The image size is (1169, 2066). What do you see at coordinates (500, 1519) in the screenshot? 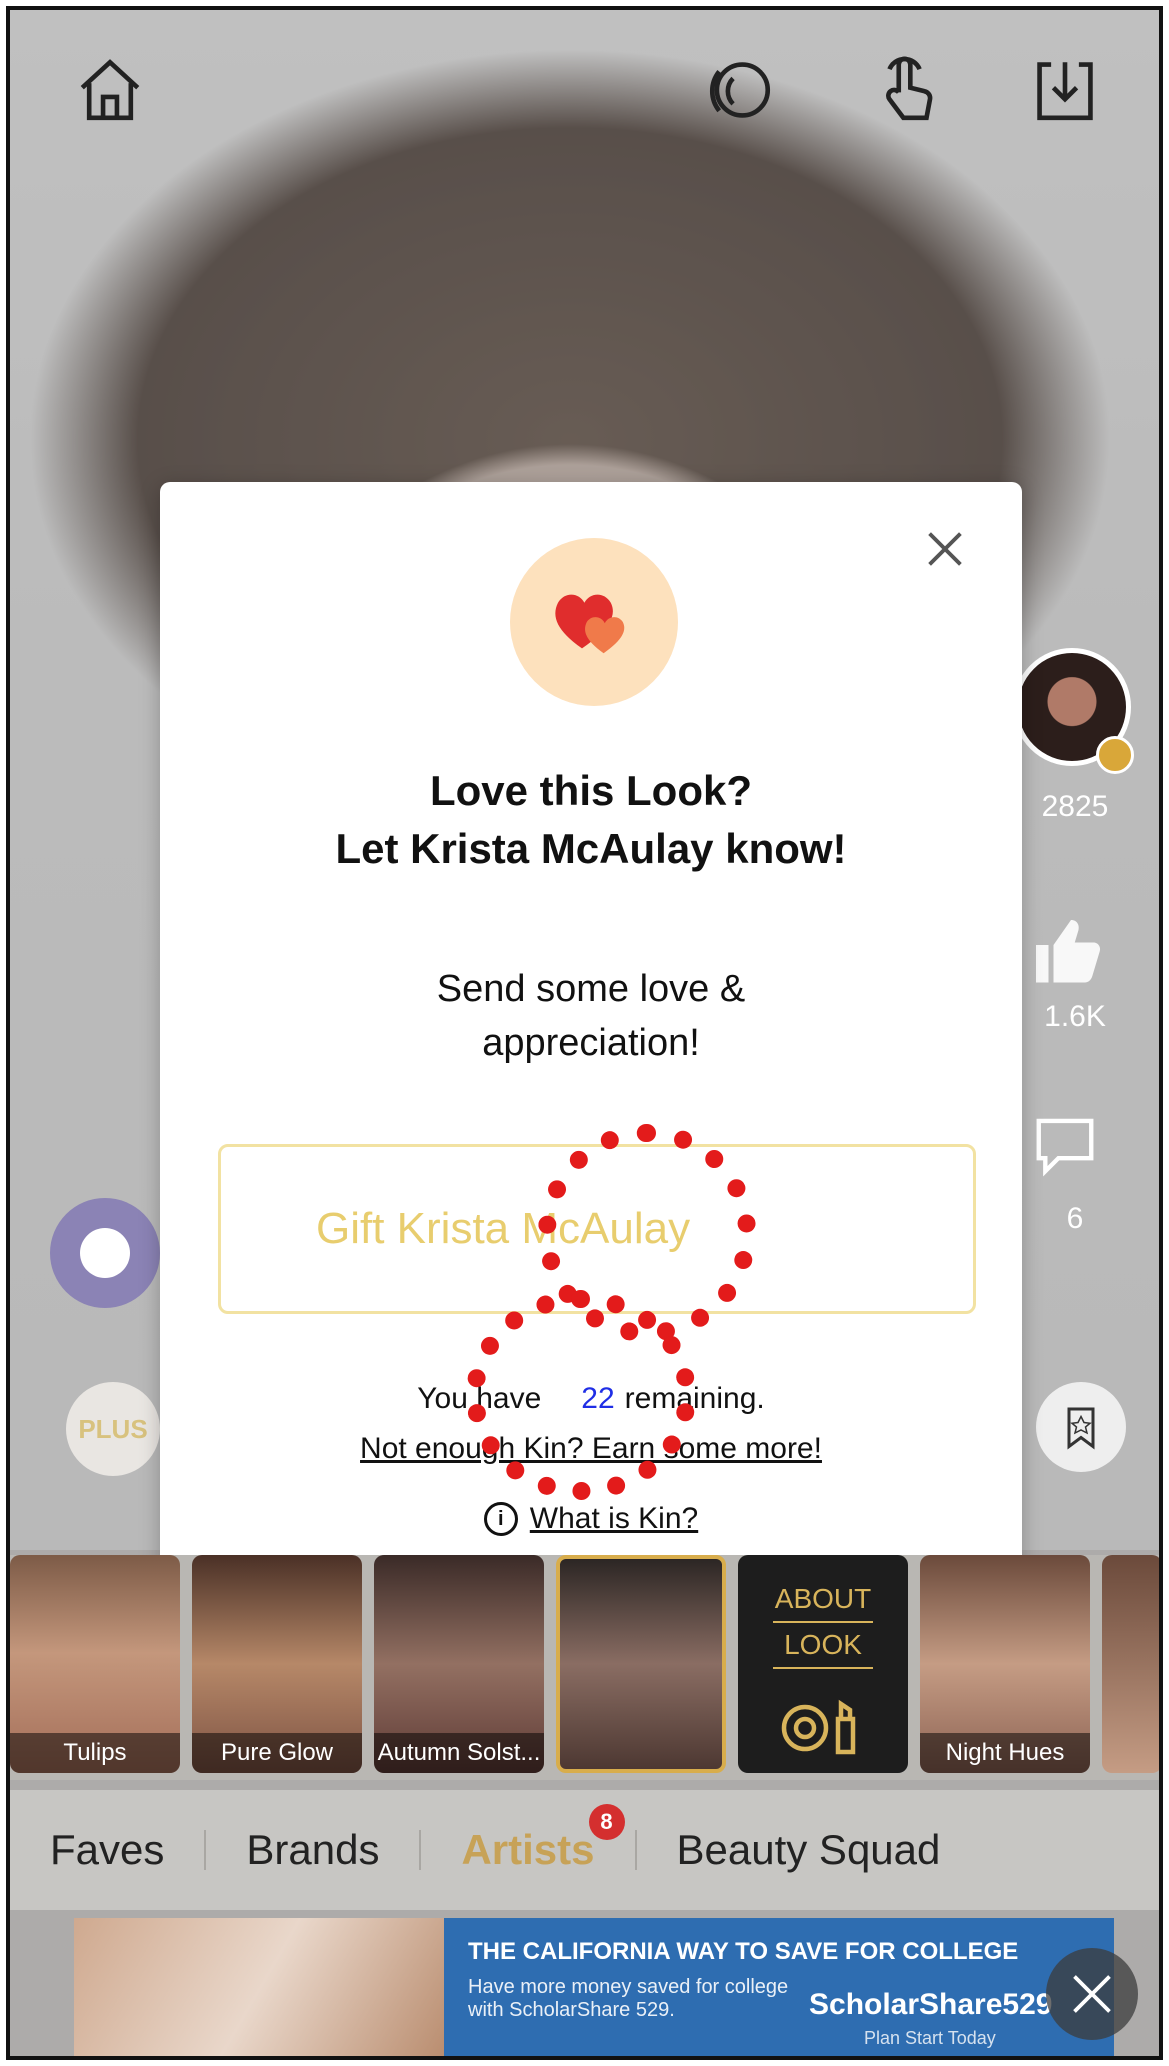
I see `info-icon: i` at bounding box center [500, 1519].